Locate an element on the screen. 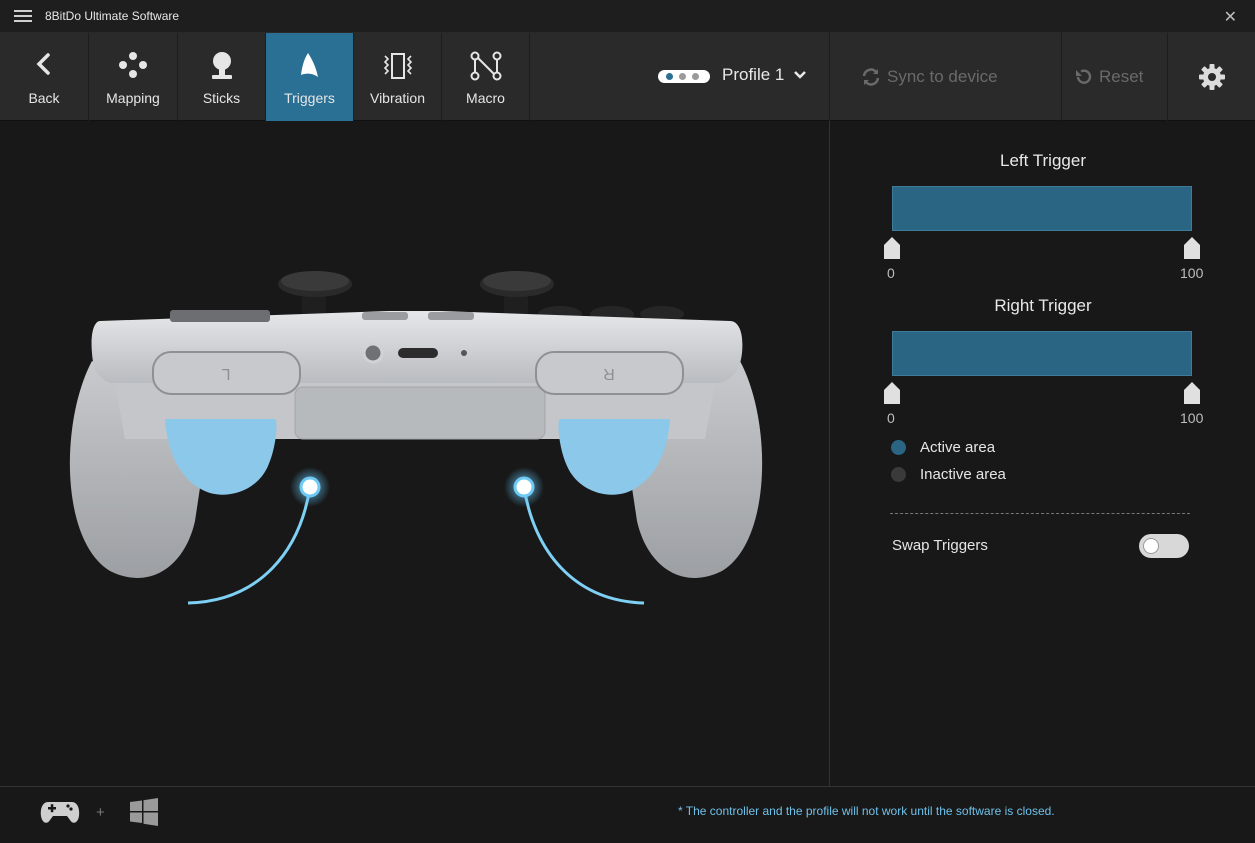 The width and height of the screenshot is (1255, 843). toggle-knob is located at coordinates (1151, 546).